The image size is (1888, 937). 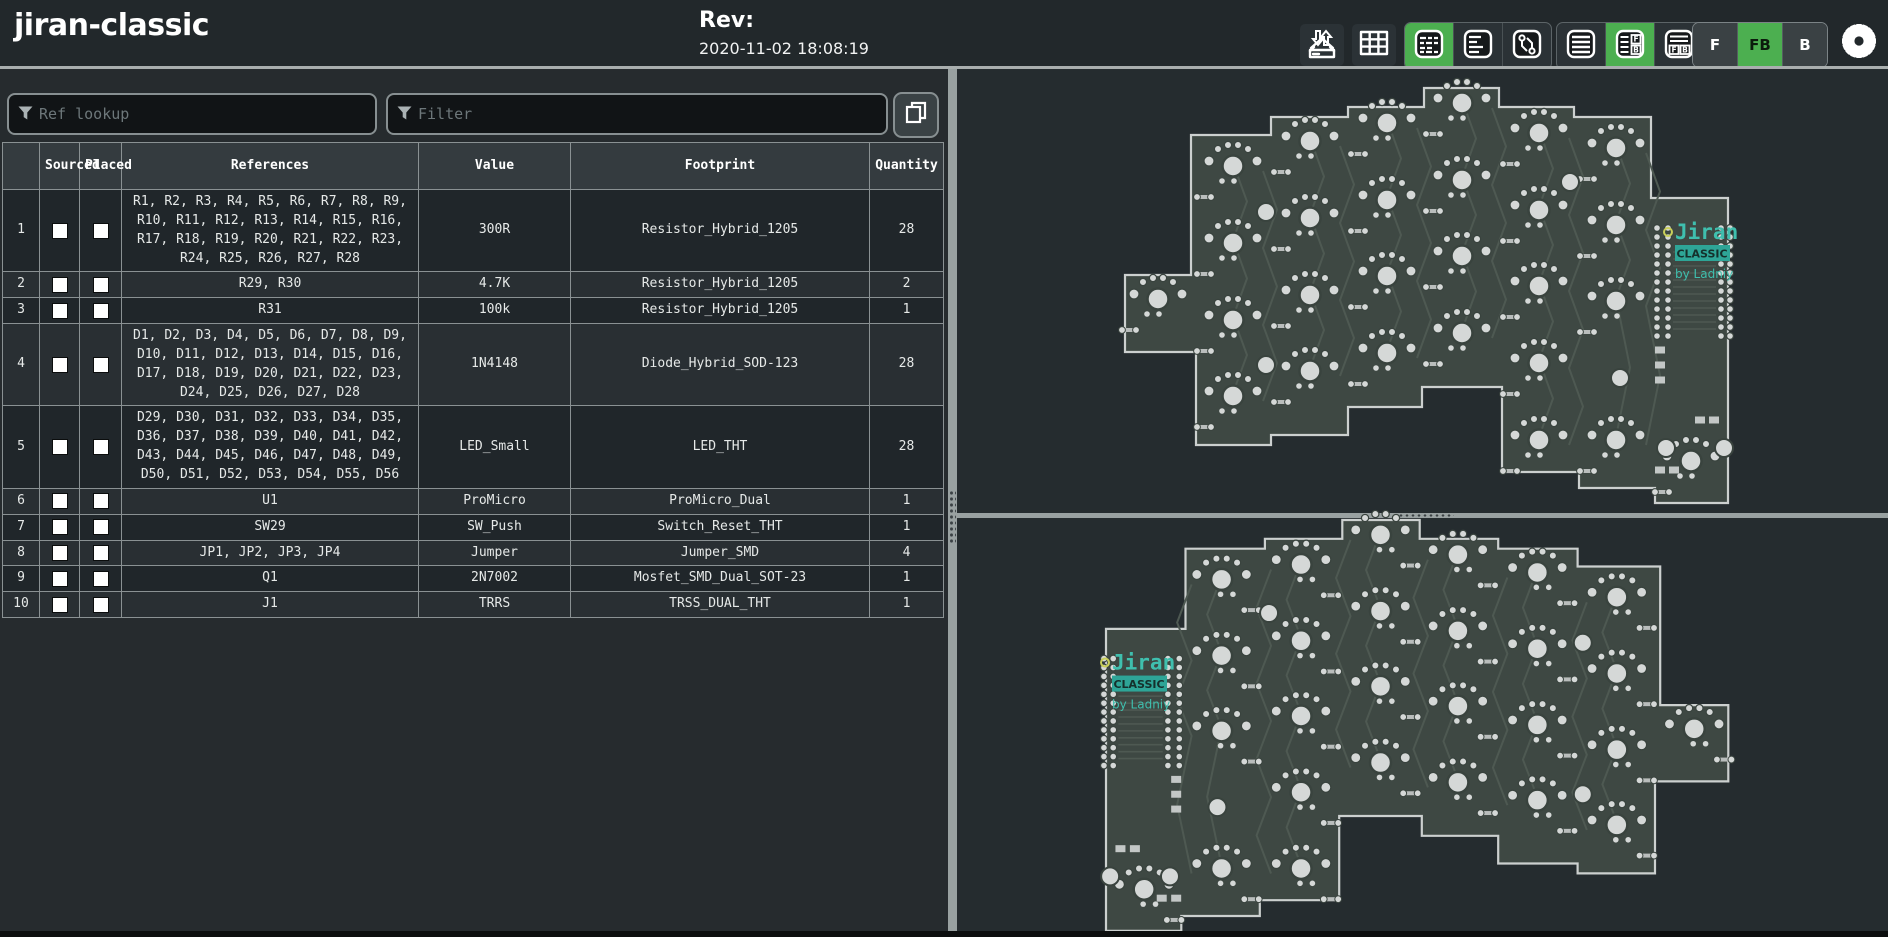 I want to click on column-header-Footprint: Footprint, so click(x=720, y=166).